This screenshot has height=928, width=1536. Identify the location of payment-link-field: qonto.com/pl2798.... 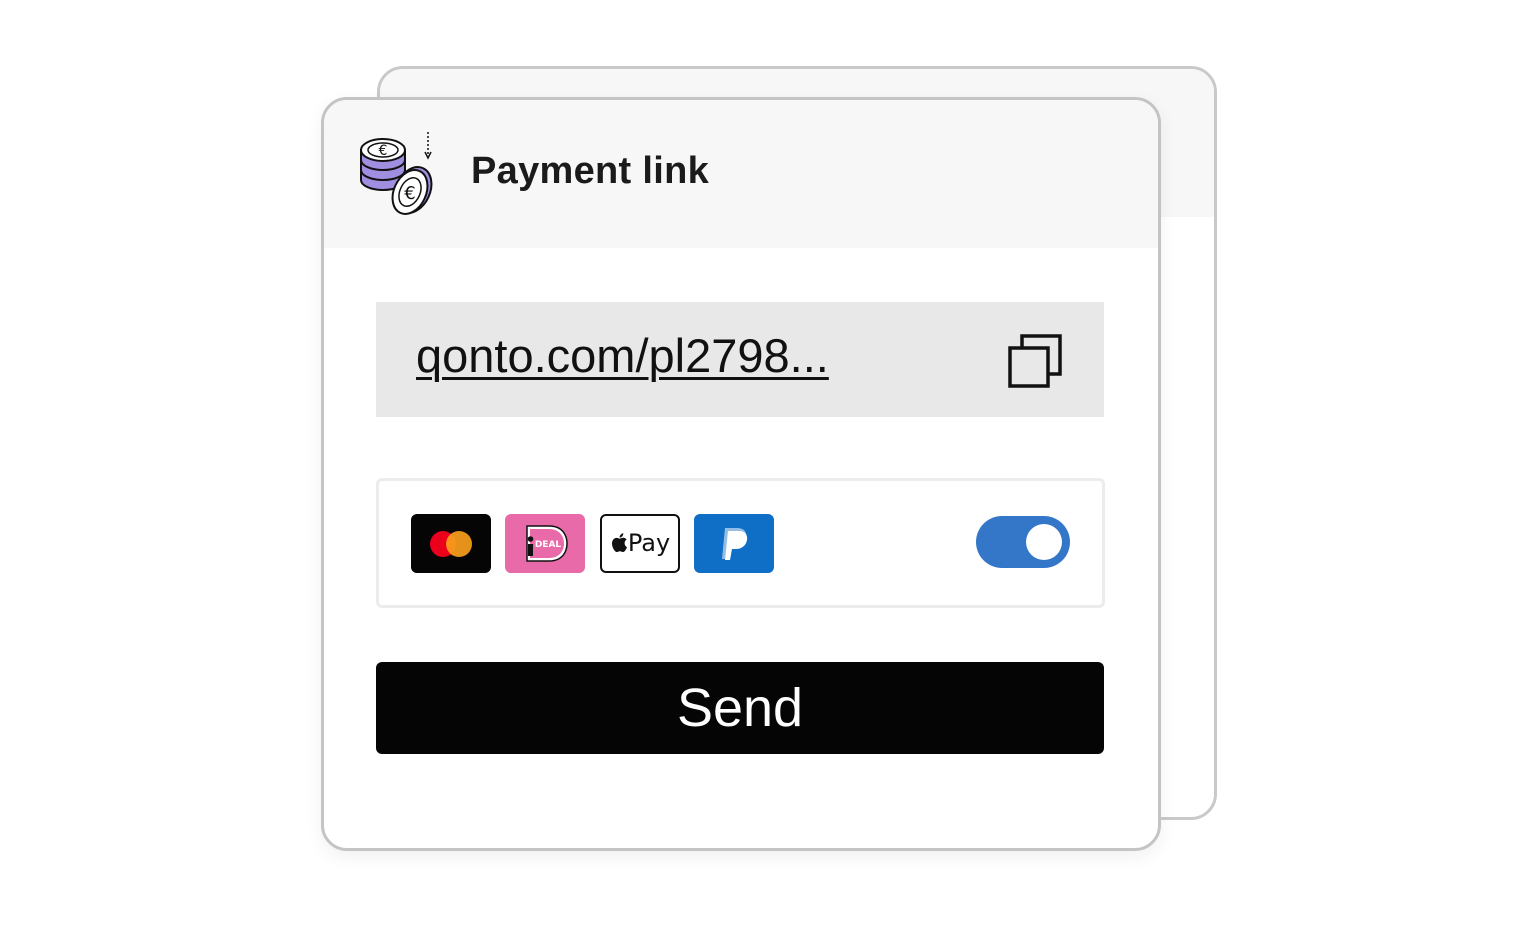
(740, 359).